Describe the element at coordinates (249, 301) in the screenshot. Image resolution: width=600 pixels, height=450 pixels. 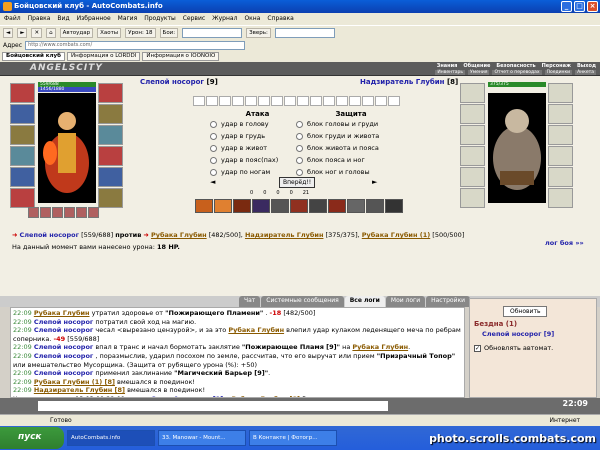
I see `tab-chat: Чат` at that location.